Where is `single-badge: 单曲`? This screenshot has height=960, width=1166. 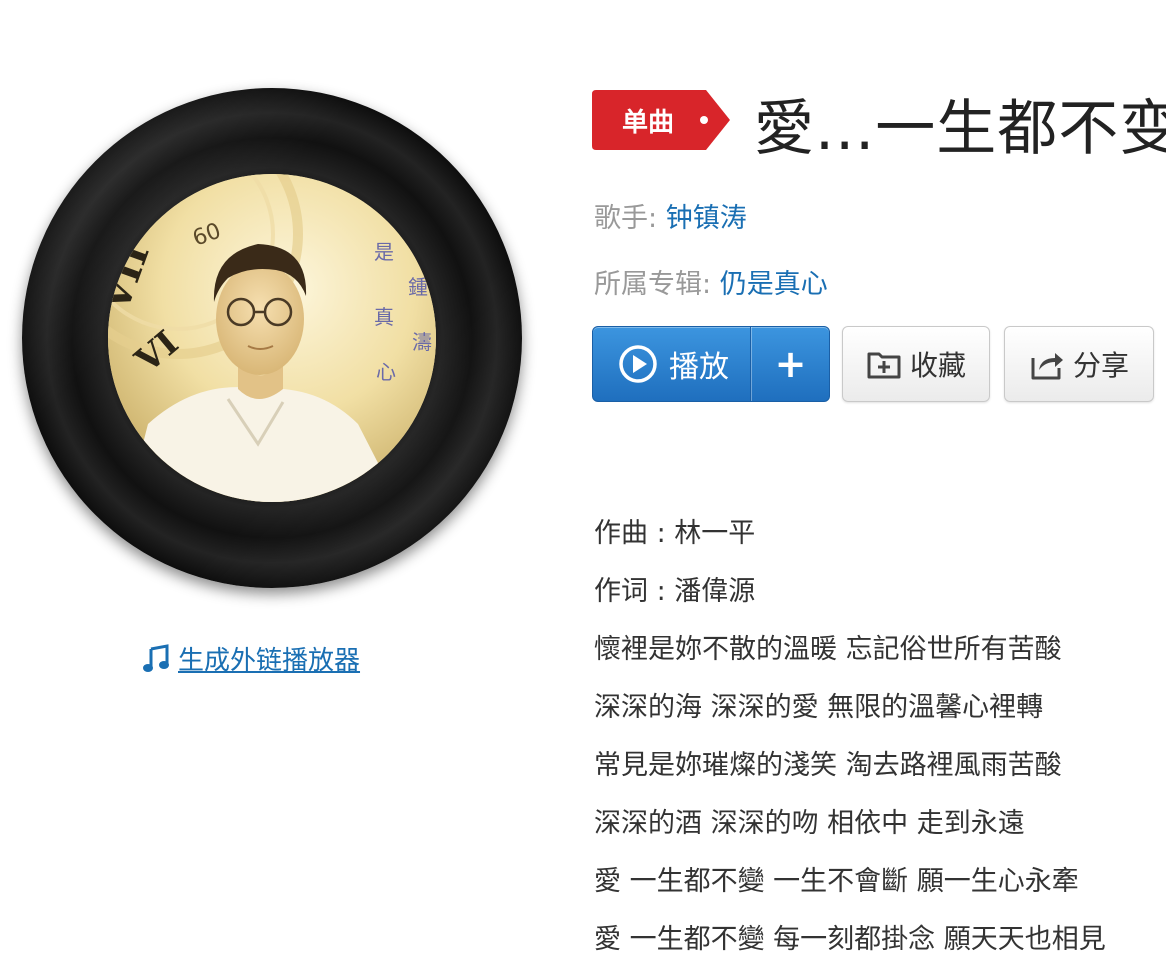 single-badge: 单曲 is located at coordinates (662, 120).